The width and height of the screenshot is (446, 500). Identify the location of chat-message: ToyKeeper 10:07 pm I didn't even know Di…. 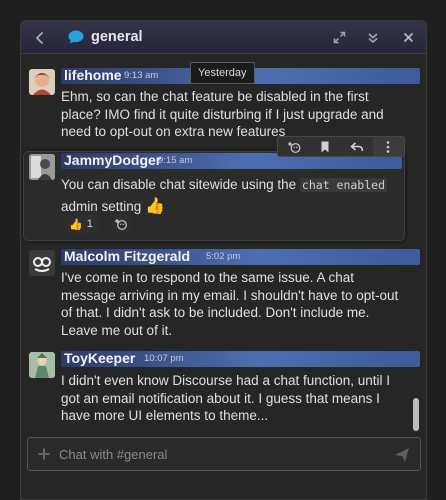
(223, 387).